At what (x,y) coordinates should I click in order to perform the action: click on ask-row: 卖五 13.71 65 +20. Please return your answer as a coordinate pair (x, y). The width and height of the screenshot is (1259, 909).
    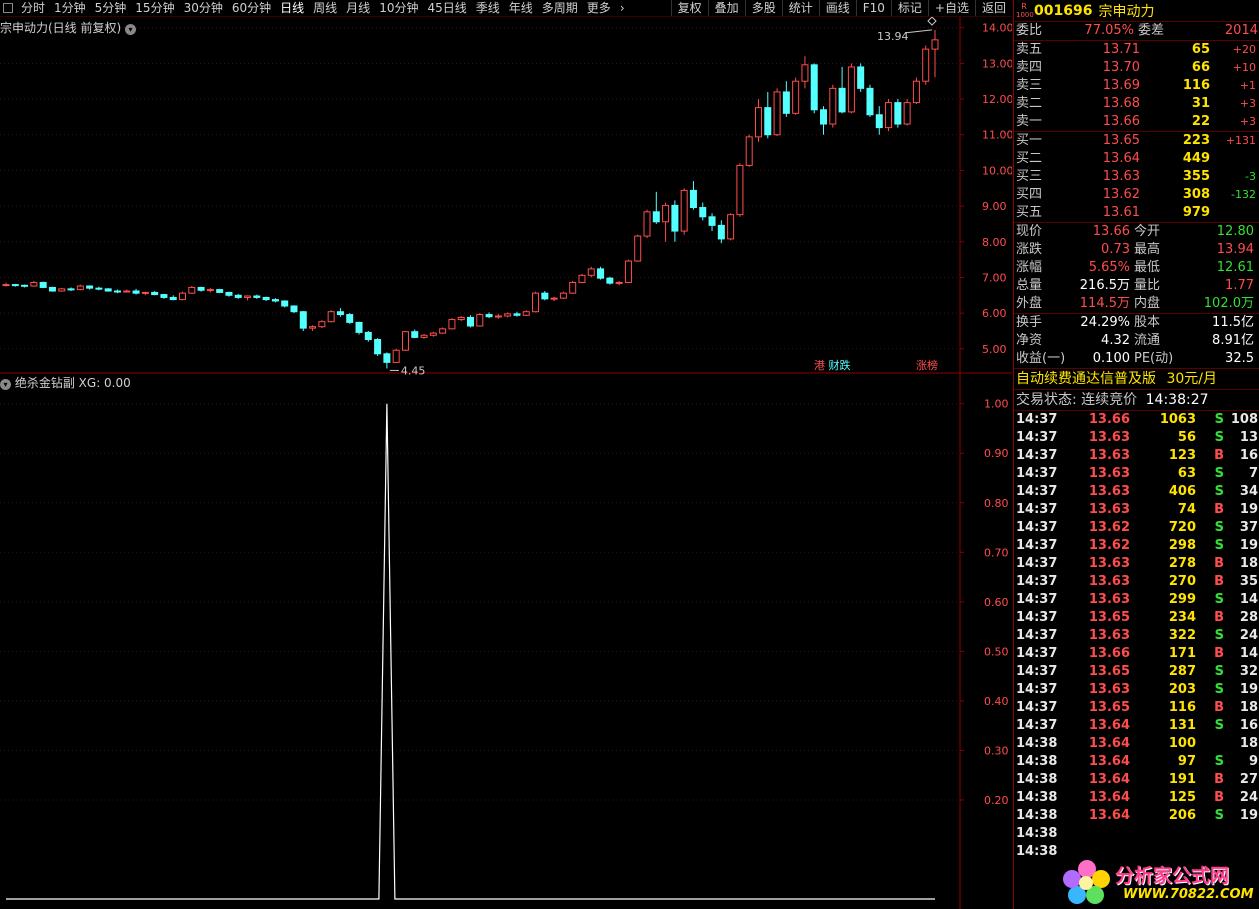
    Looking at the image, I should click on (1136, 50).